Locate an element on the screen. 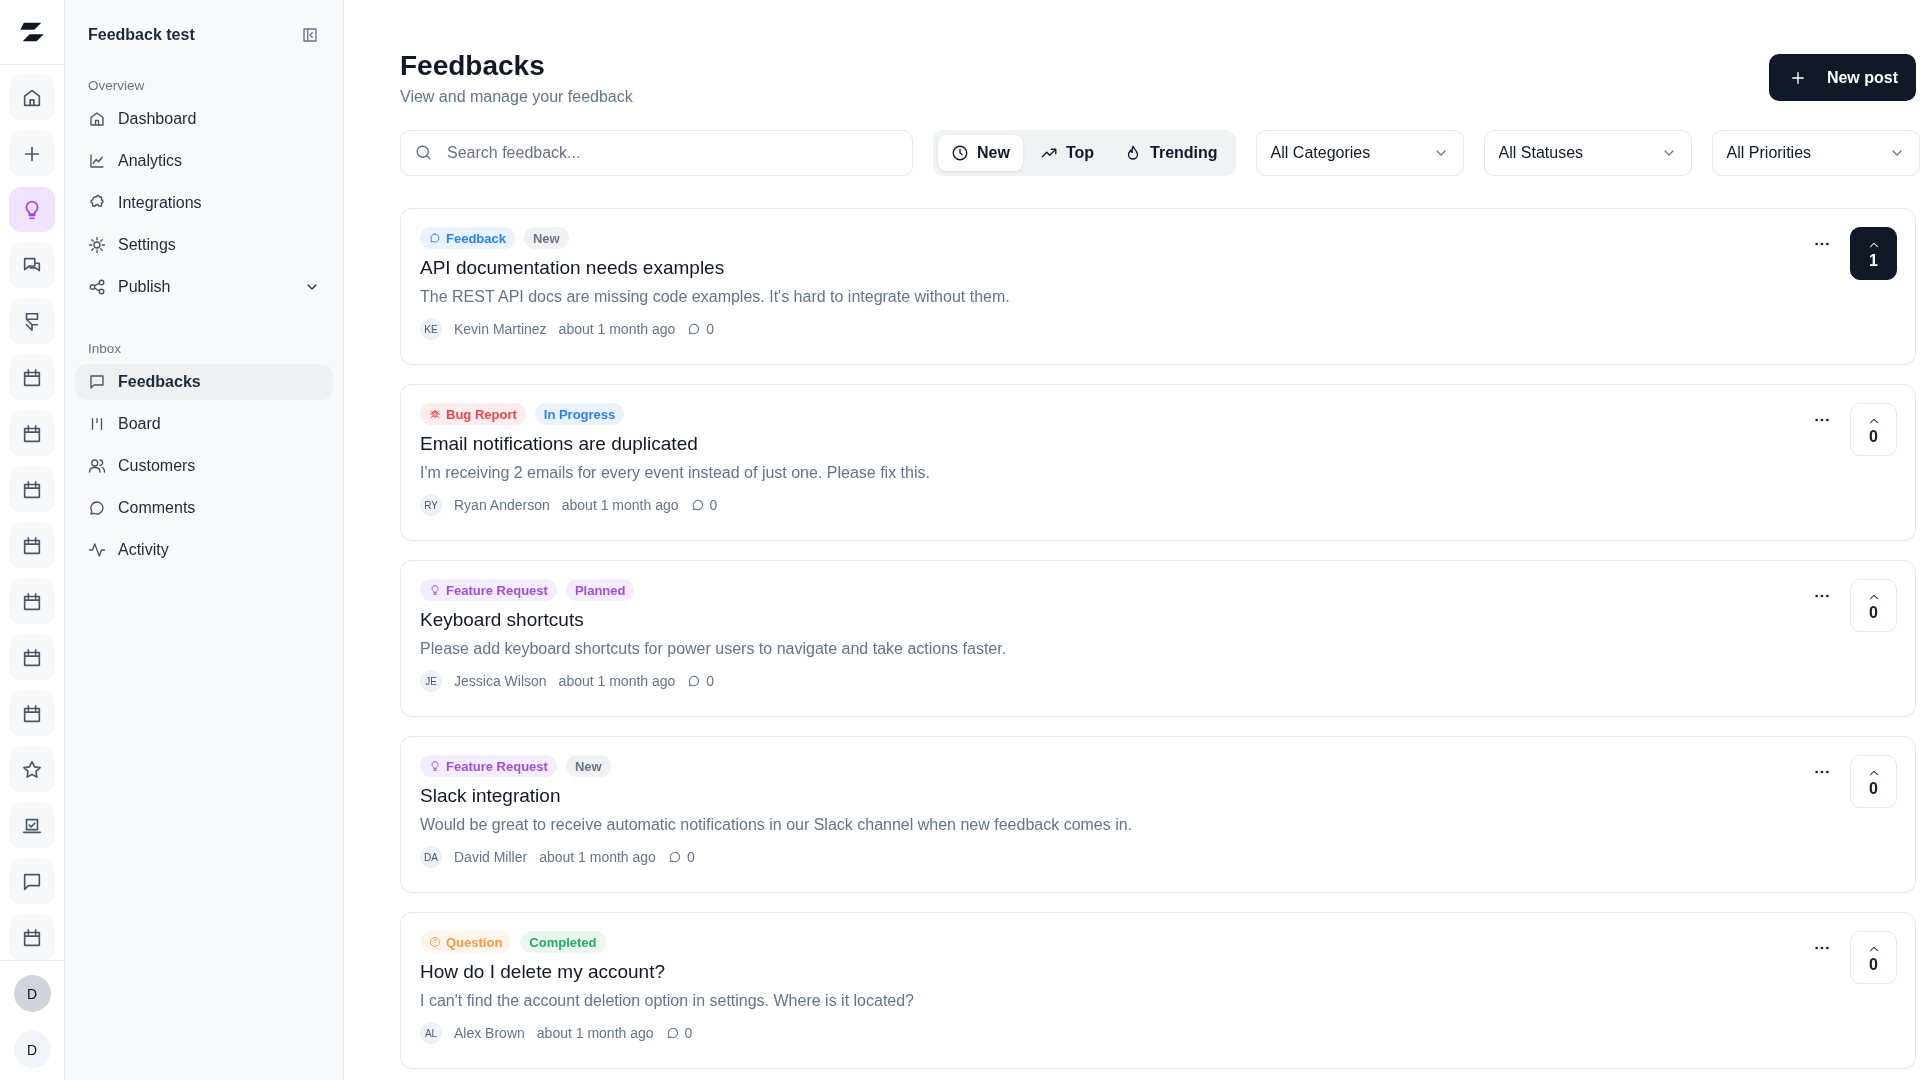 This screenshot has width=1920, height=1080. star-icon is located at coordinates (32, 769).